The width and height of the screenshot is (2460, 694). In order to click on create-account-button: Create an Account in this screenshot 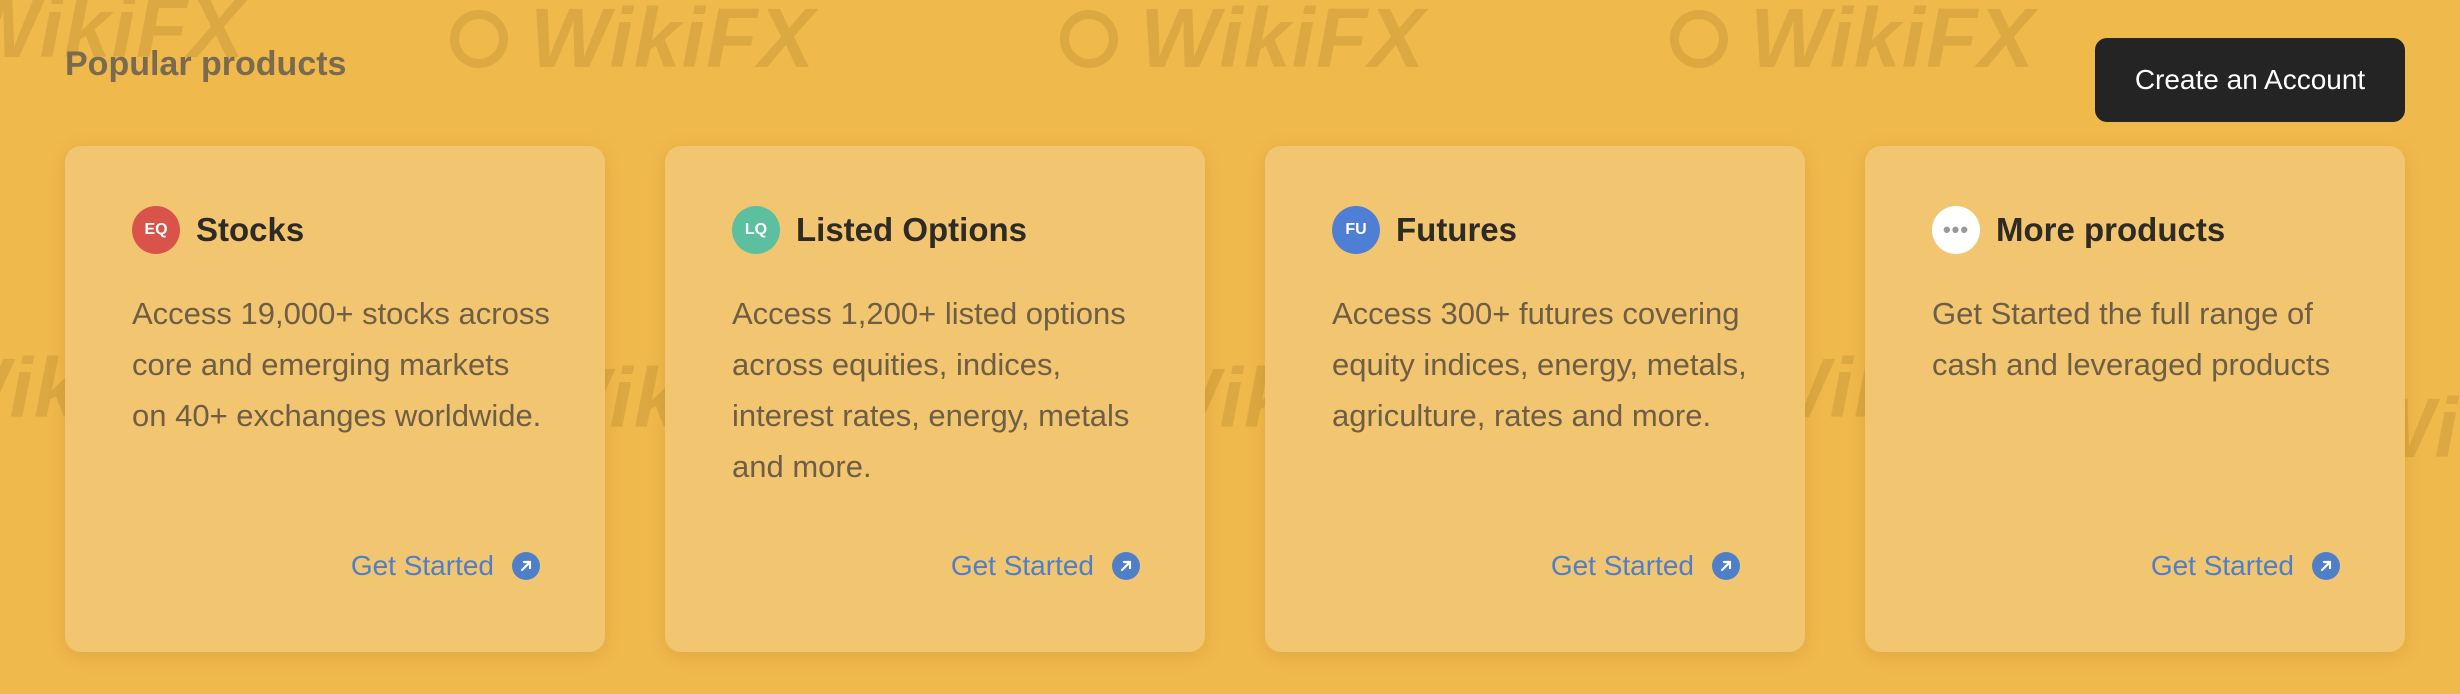, I will do `click(2250, 80)`.